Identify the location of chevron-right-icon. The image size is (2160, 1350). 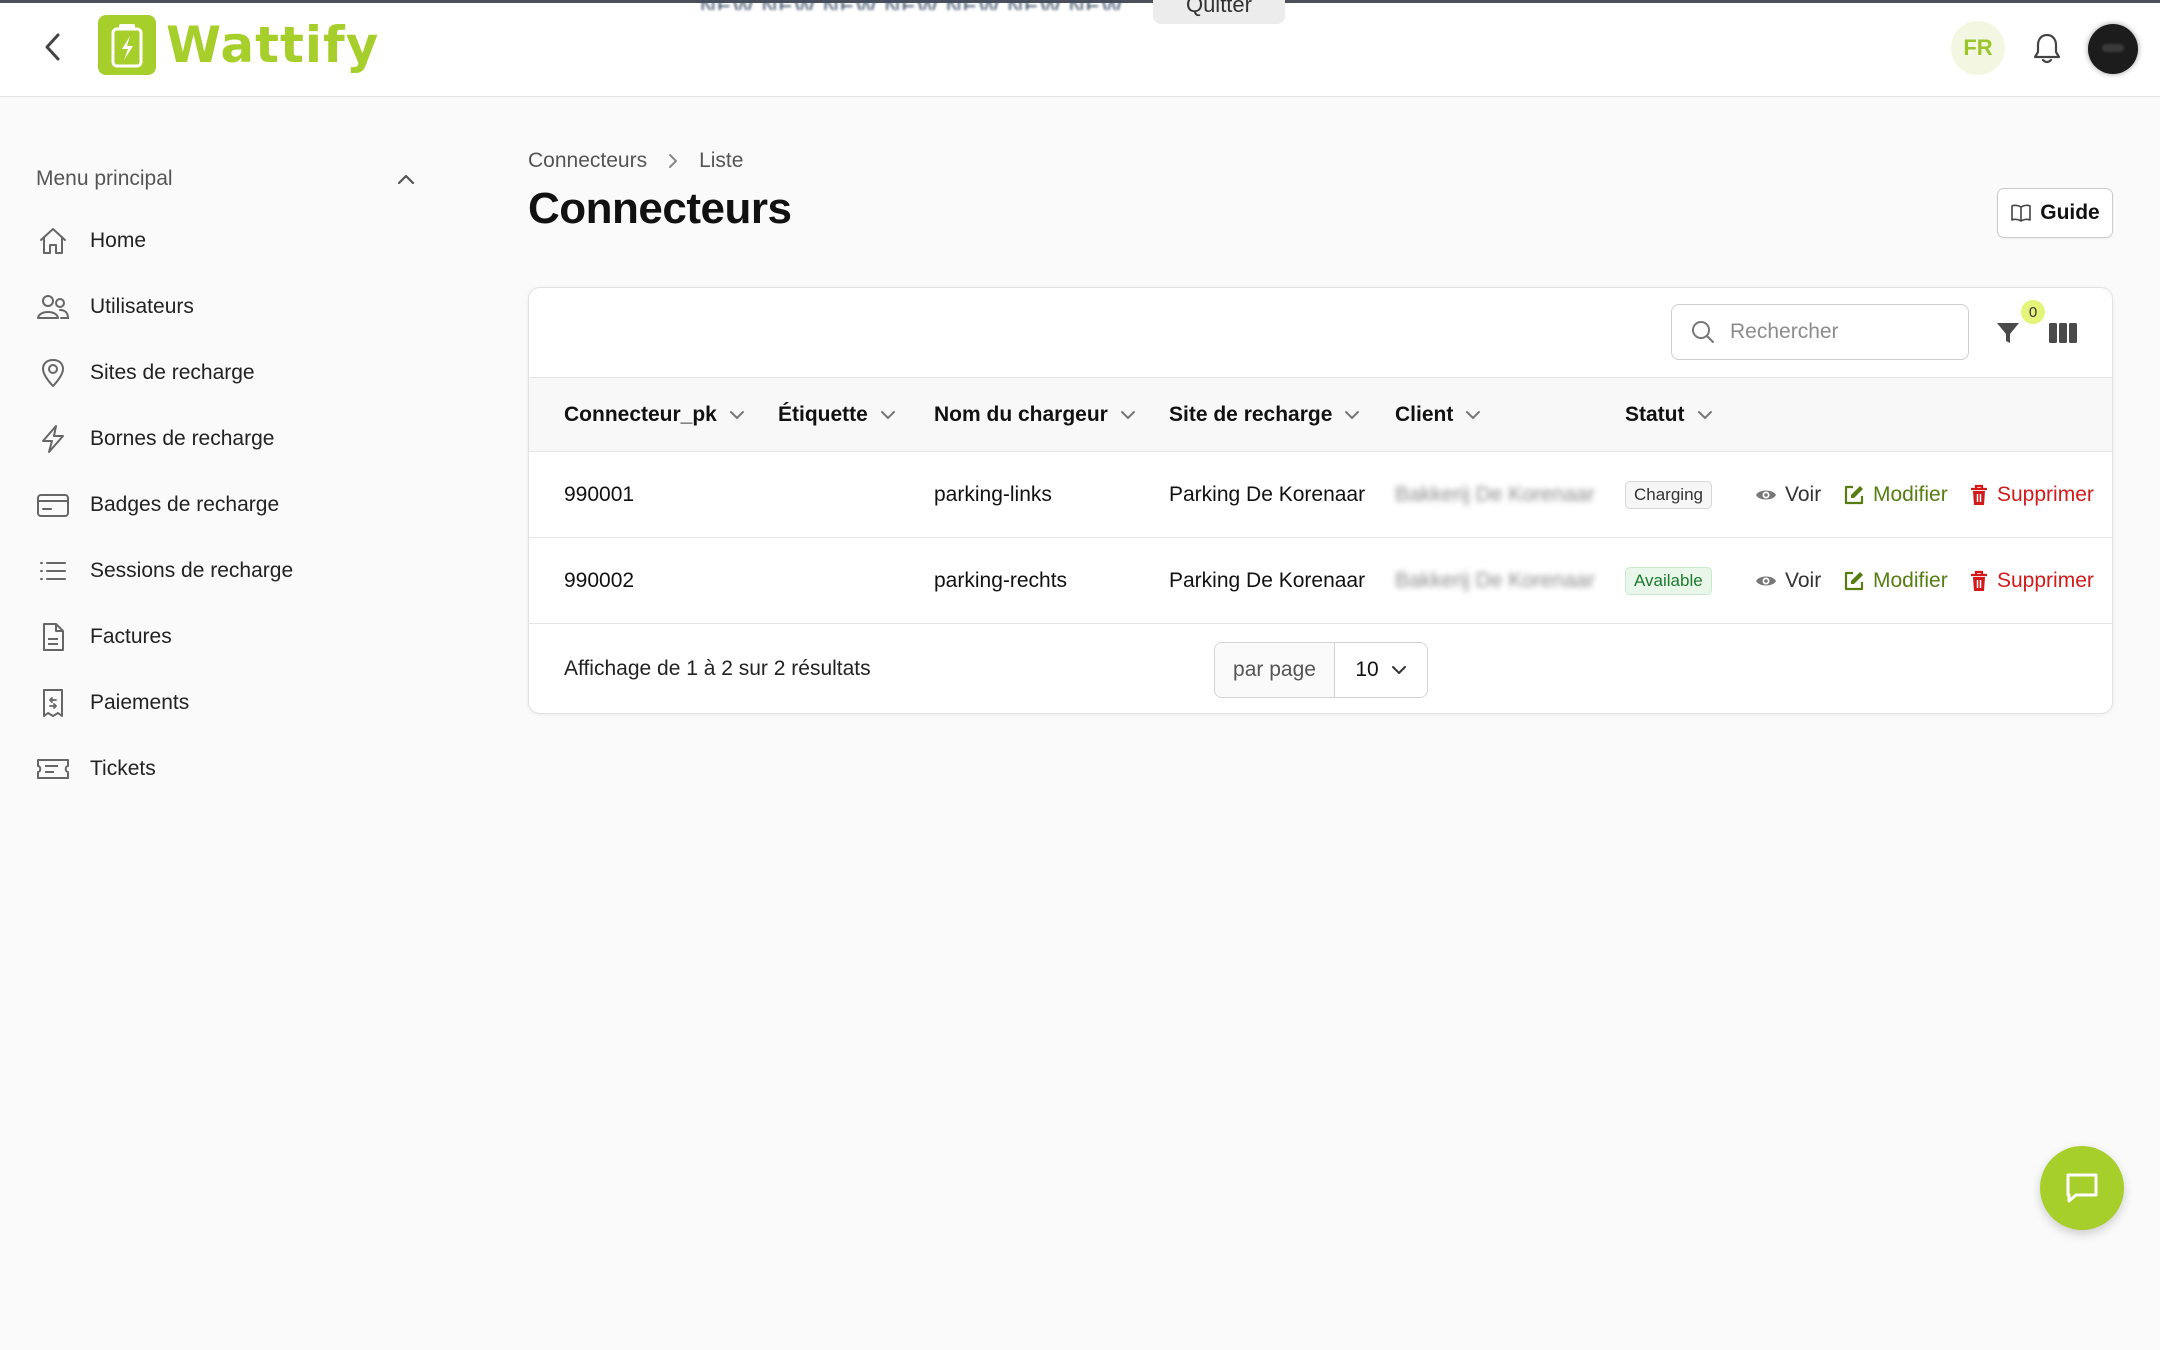
(673, 161).